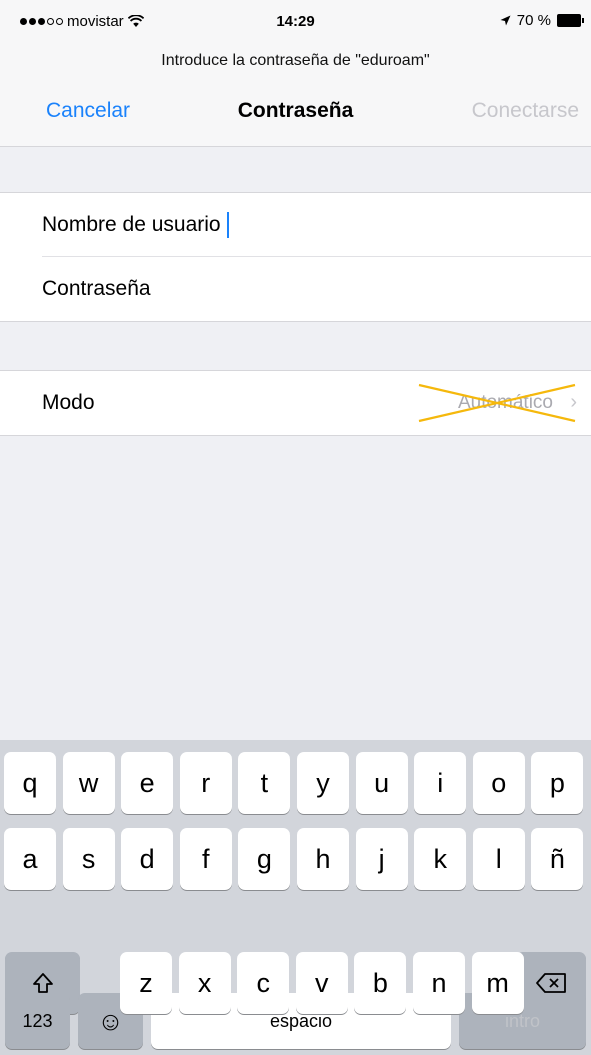 The height and width of the screenshot is (1055, 591). Describe the element at coordinates (525, 111) in the screenshot. I see `connect-button: Conectarse` at that location.